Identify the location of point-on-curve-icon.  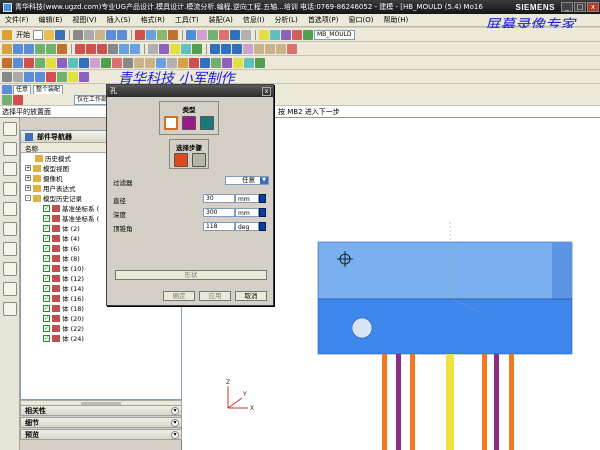
(84, 76).